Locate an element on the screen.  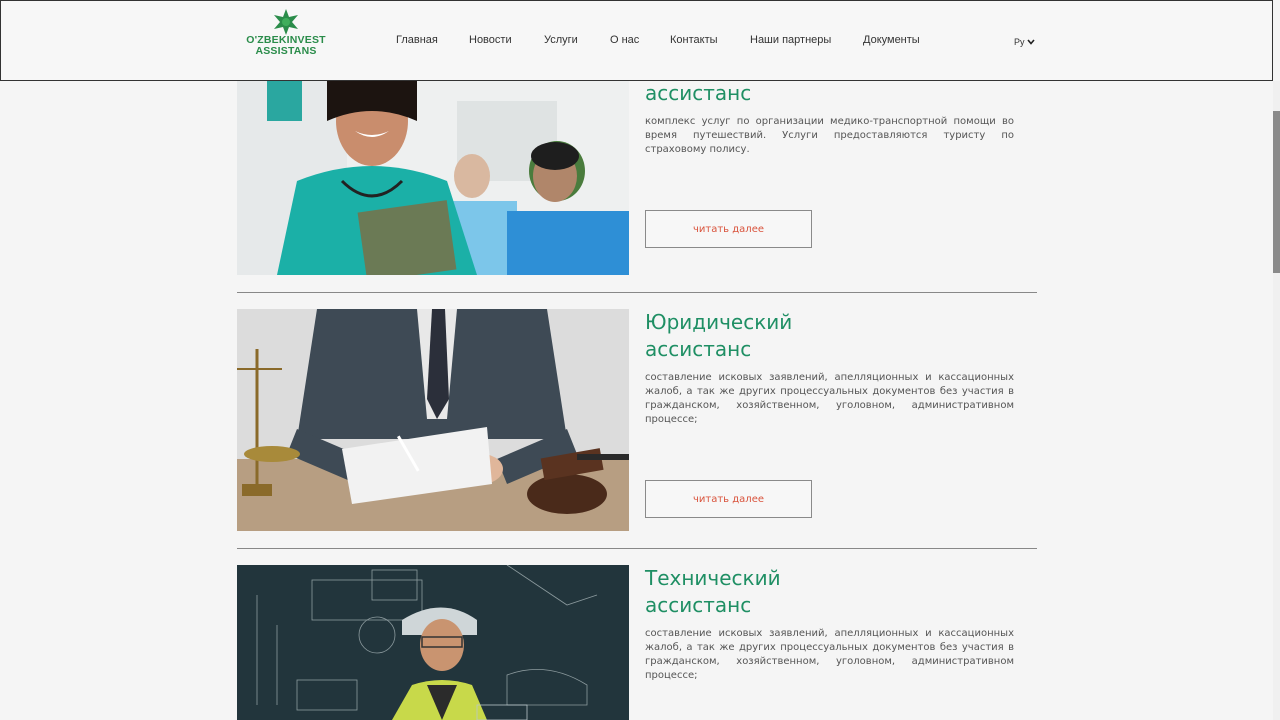
card-title-legal-line1: Юридический is located at coordinates (719, 322).